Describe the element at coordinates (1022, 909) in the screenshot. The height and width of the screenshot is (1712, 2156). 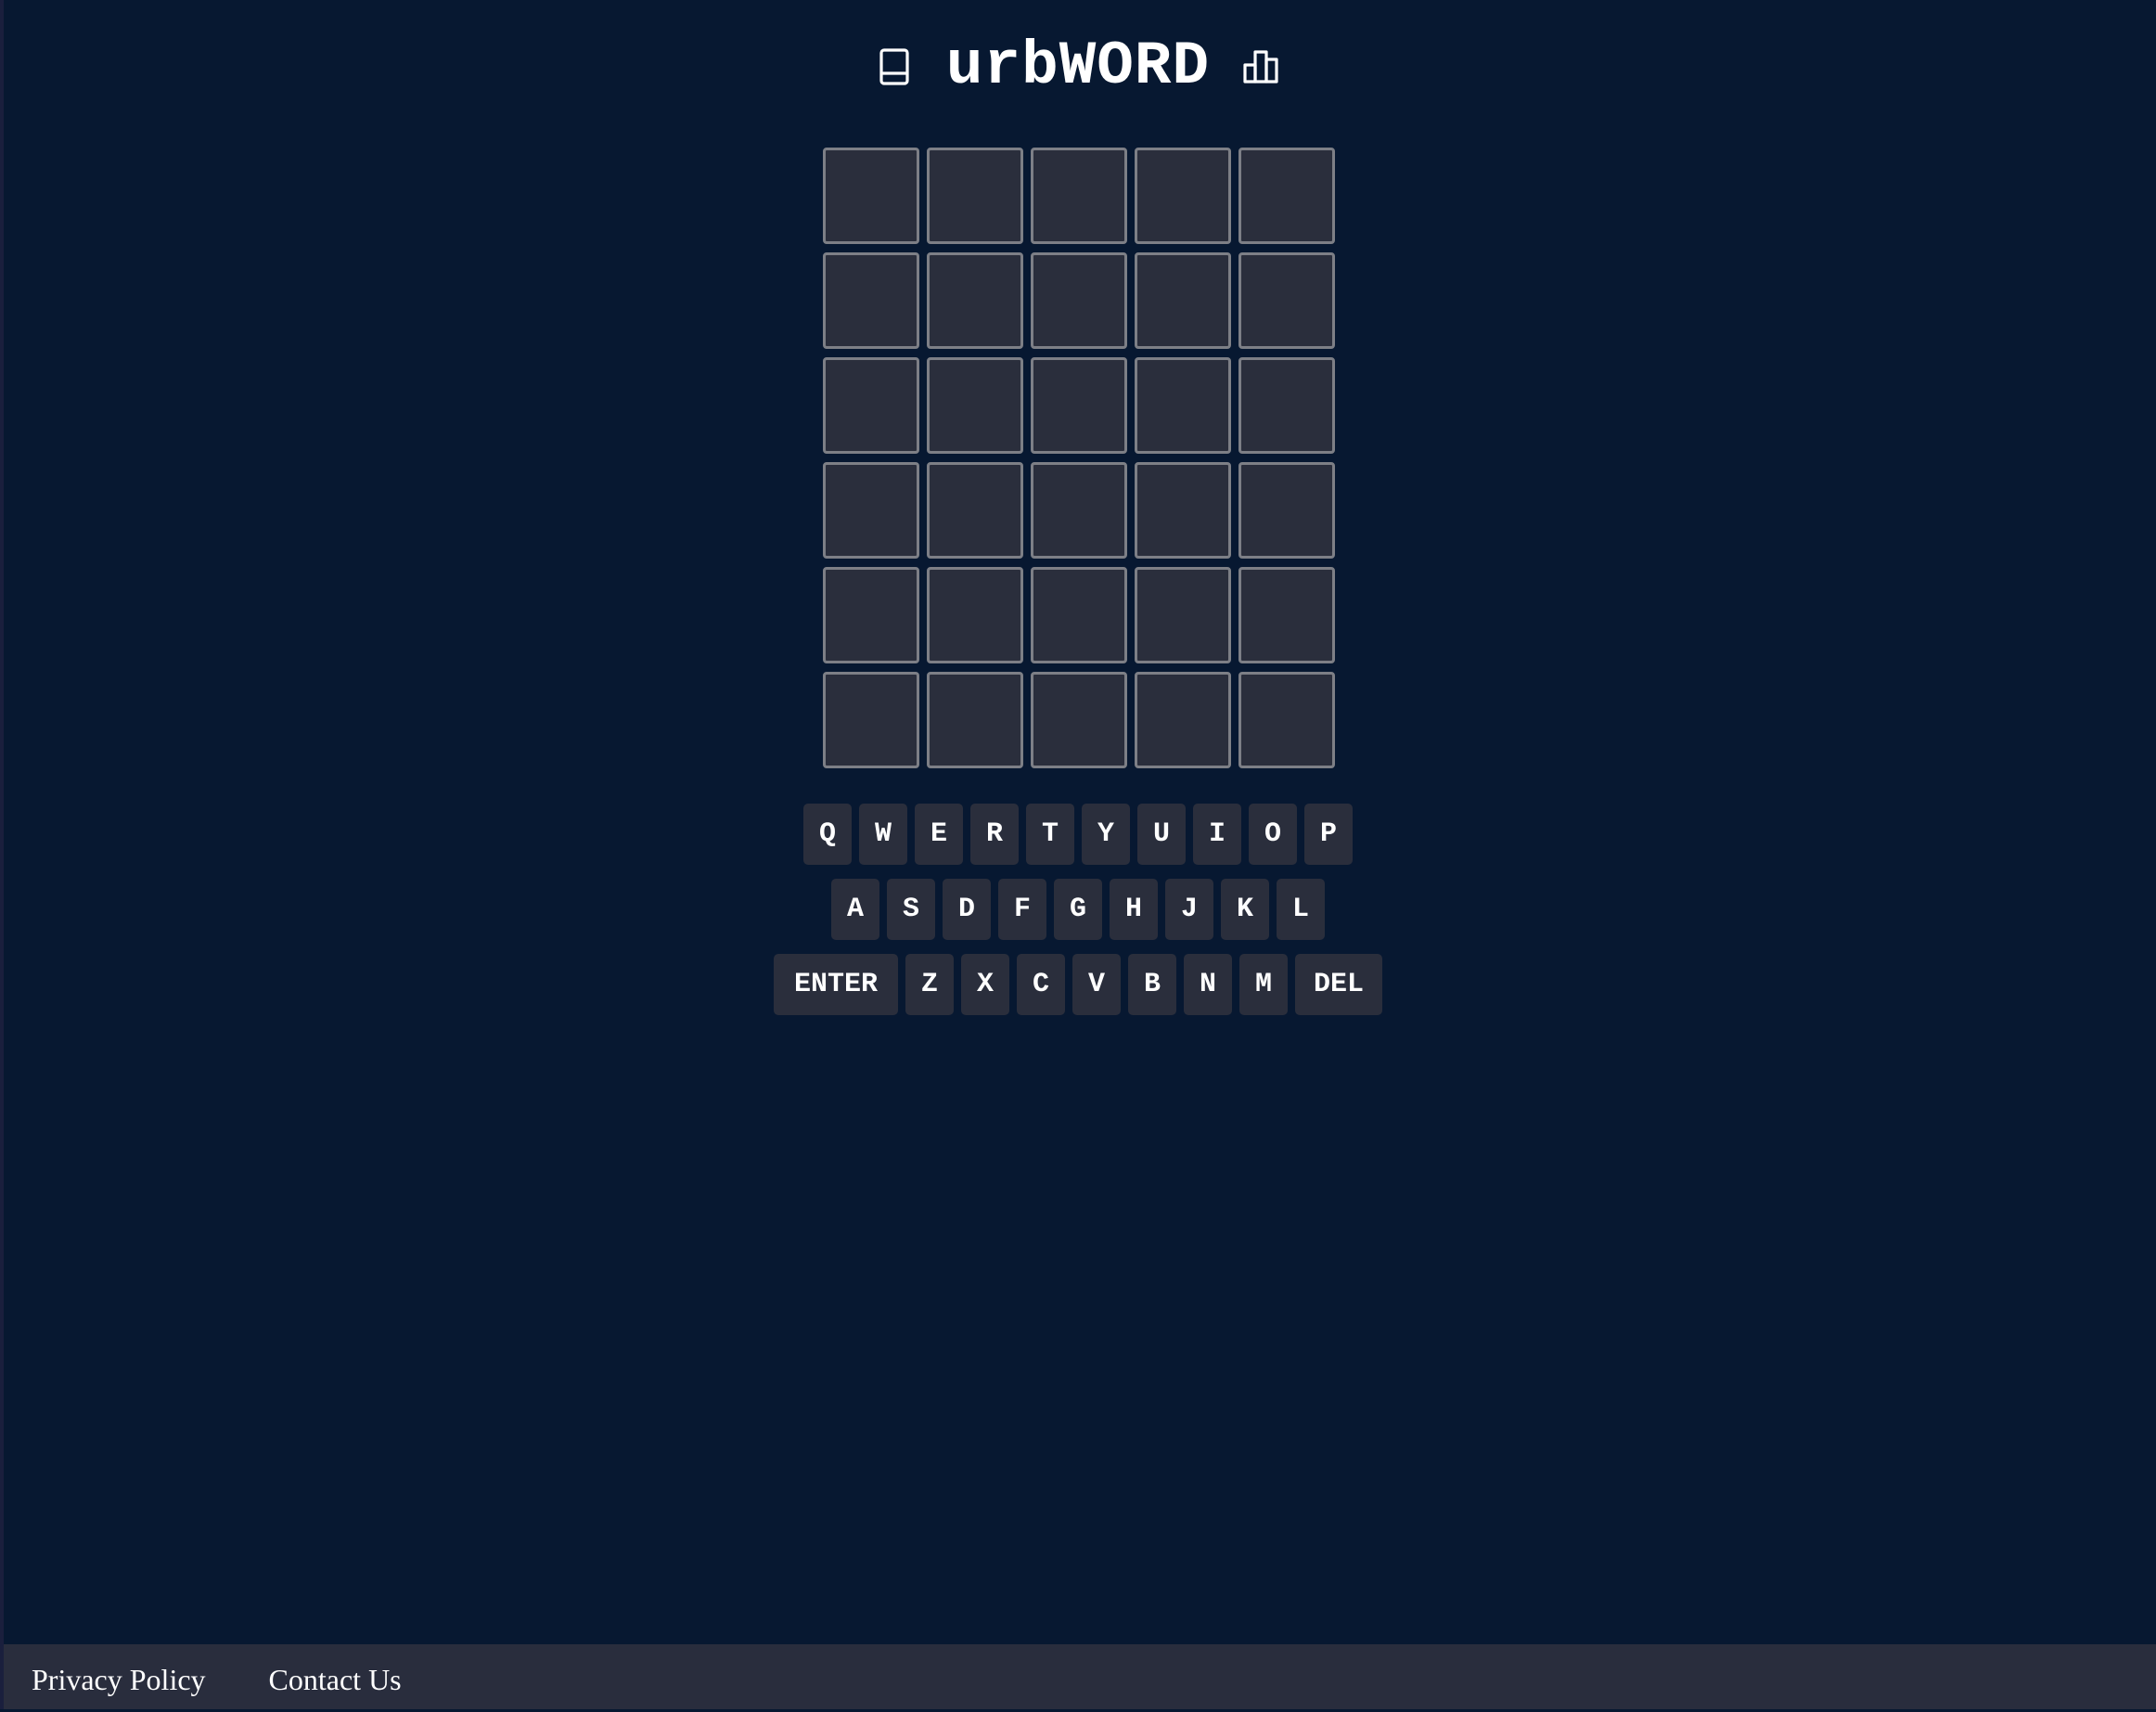
I see `key-f: F` at that location.